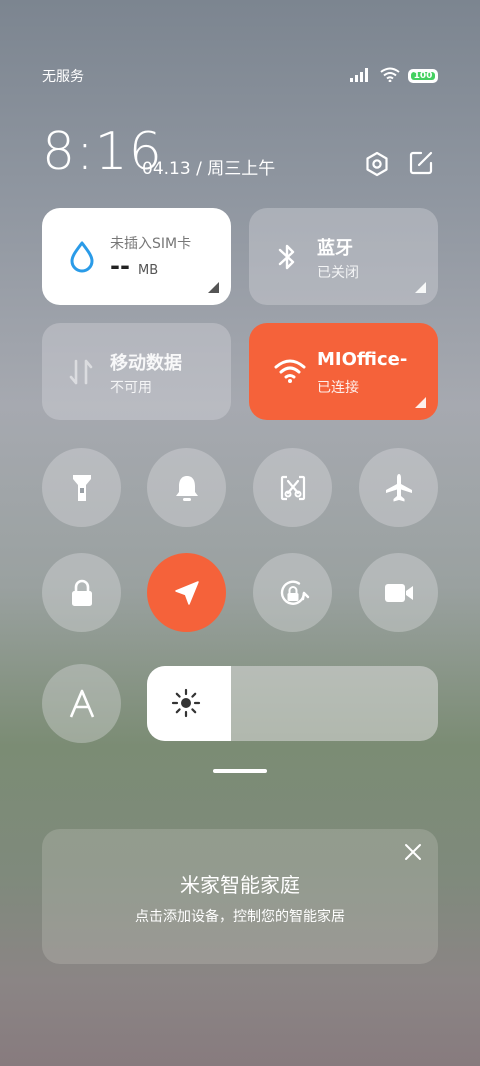 The image size is (480, 1066). Describe the element at coordinates (362, 359) in the screenshot. I see `wifi-title: MIOffice-` at that location.